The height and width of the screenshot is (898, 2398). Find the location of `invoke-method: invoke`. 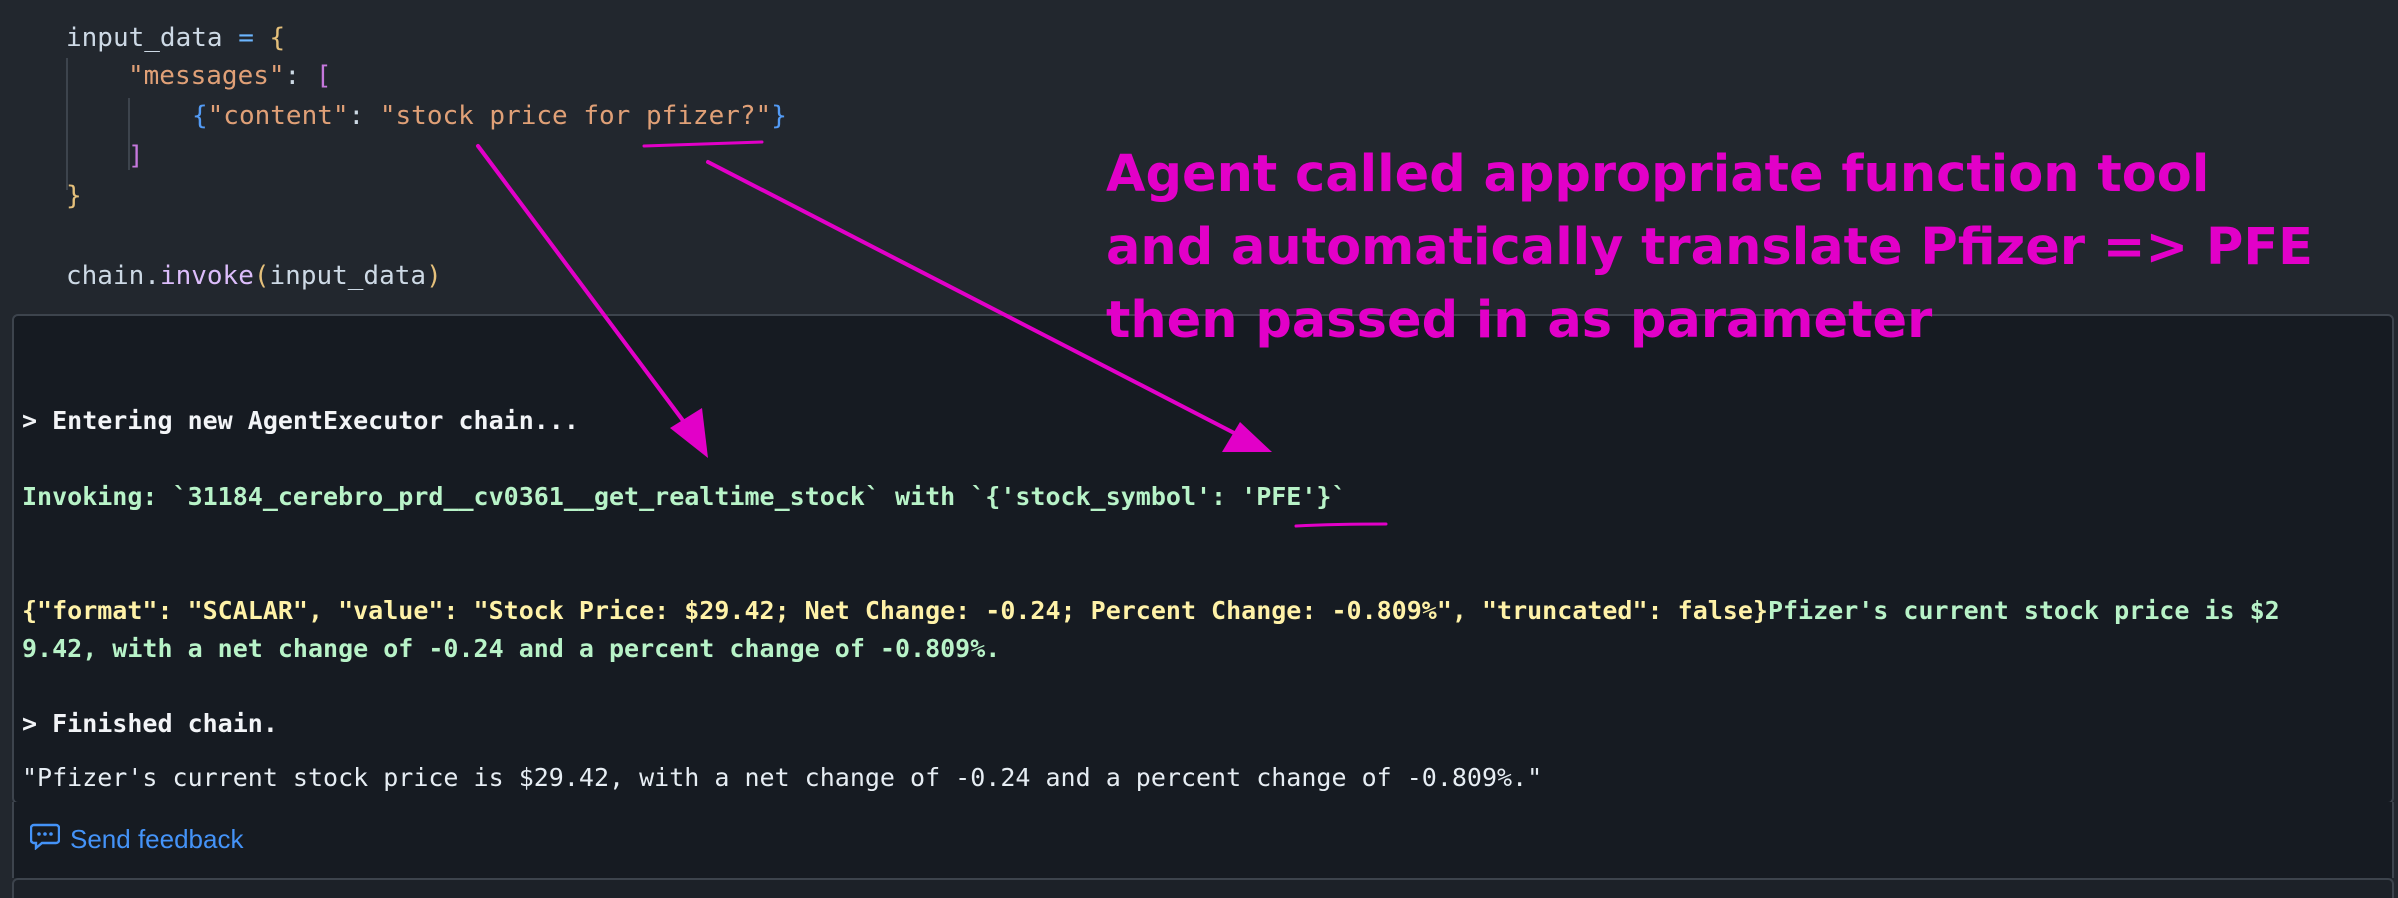

invoke-method: invoke is located at coordinates (206, 276).